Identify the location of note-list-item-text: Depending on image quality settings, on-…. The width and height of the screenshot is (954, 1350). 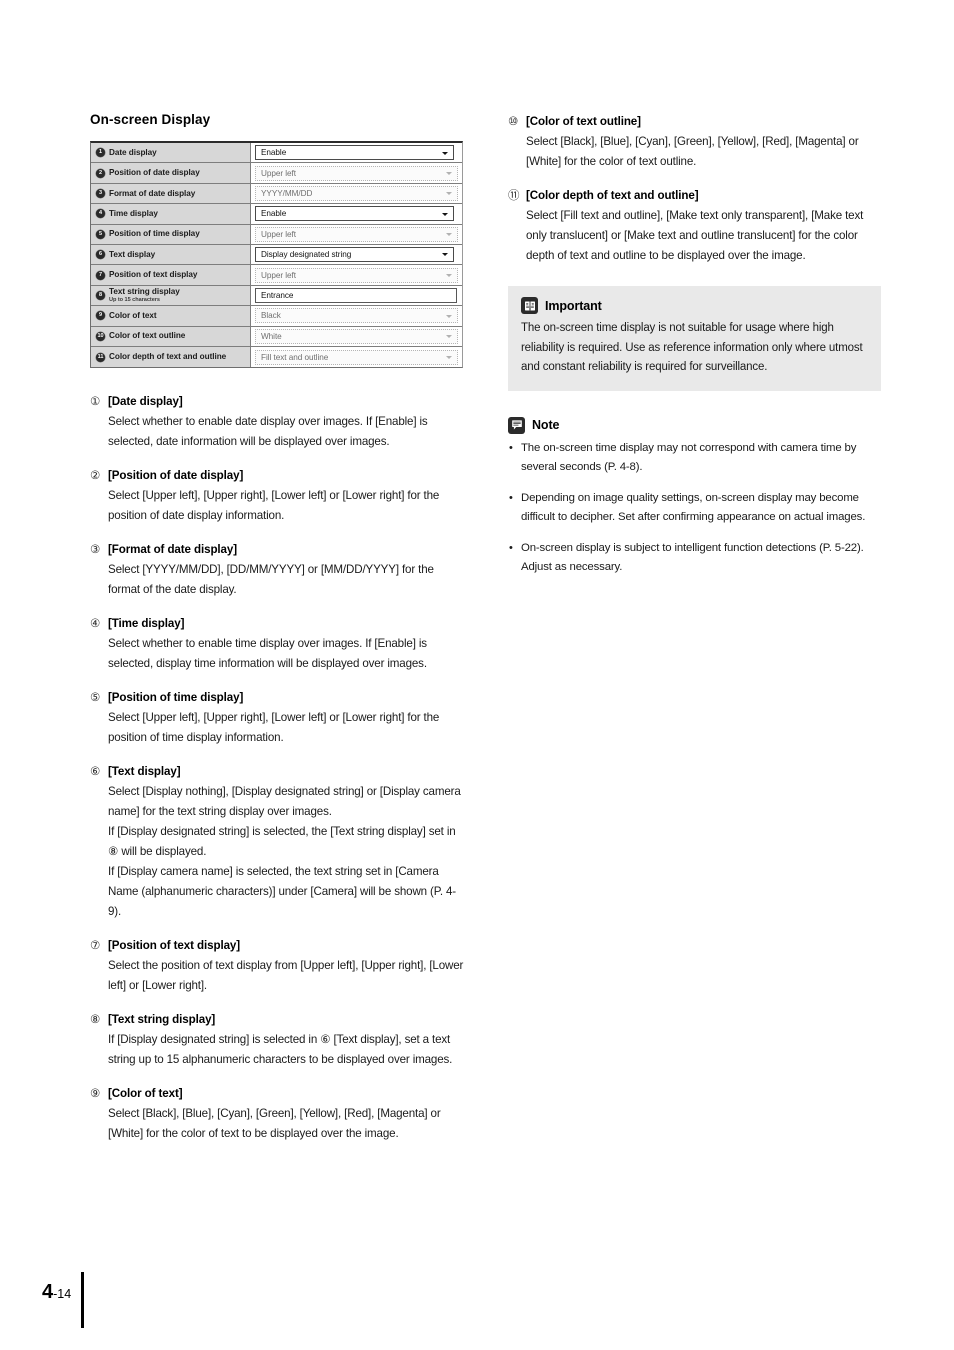
(693, 507).